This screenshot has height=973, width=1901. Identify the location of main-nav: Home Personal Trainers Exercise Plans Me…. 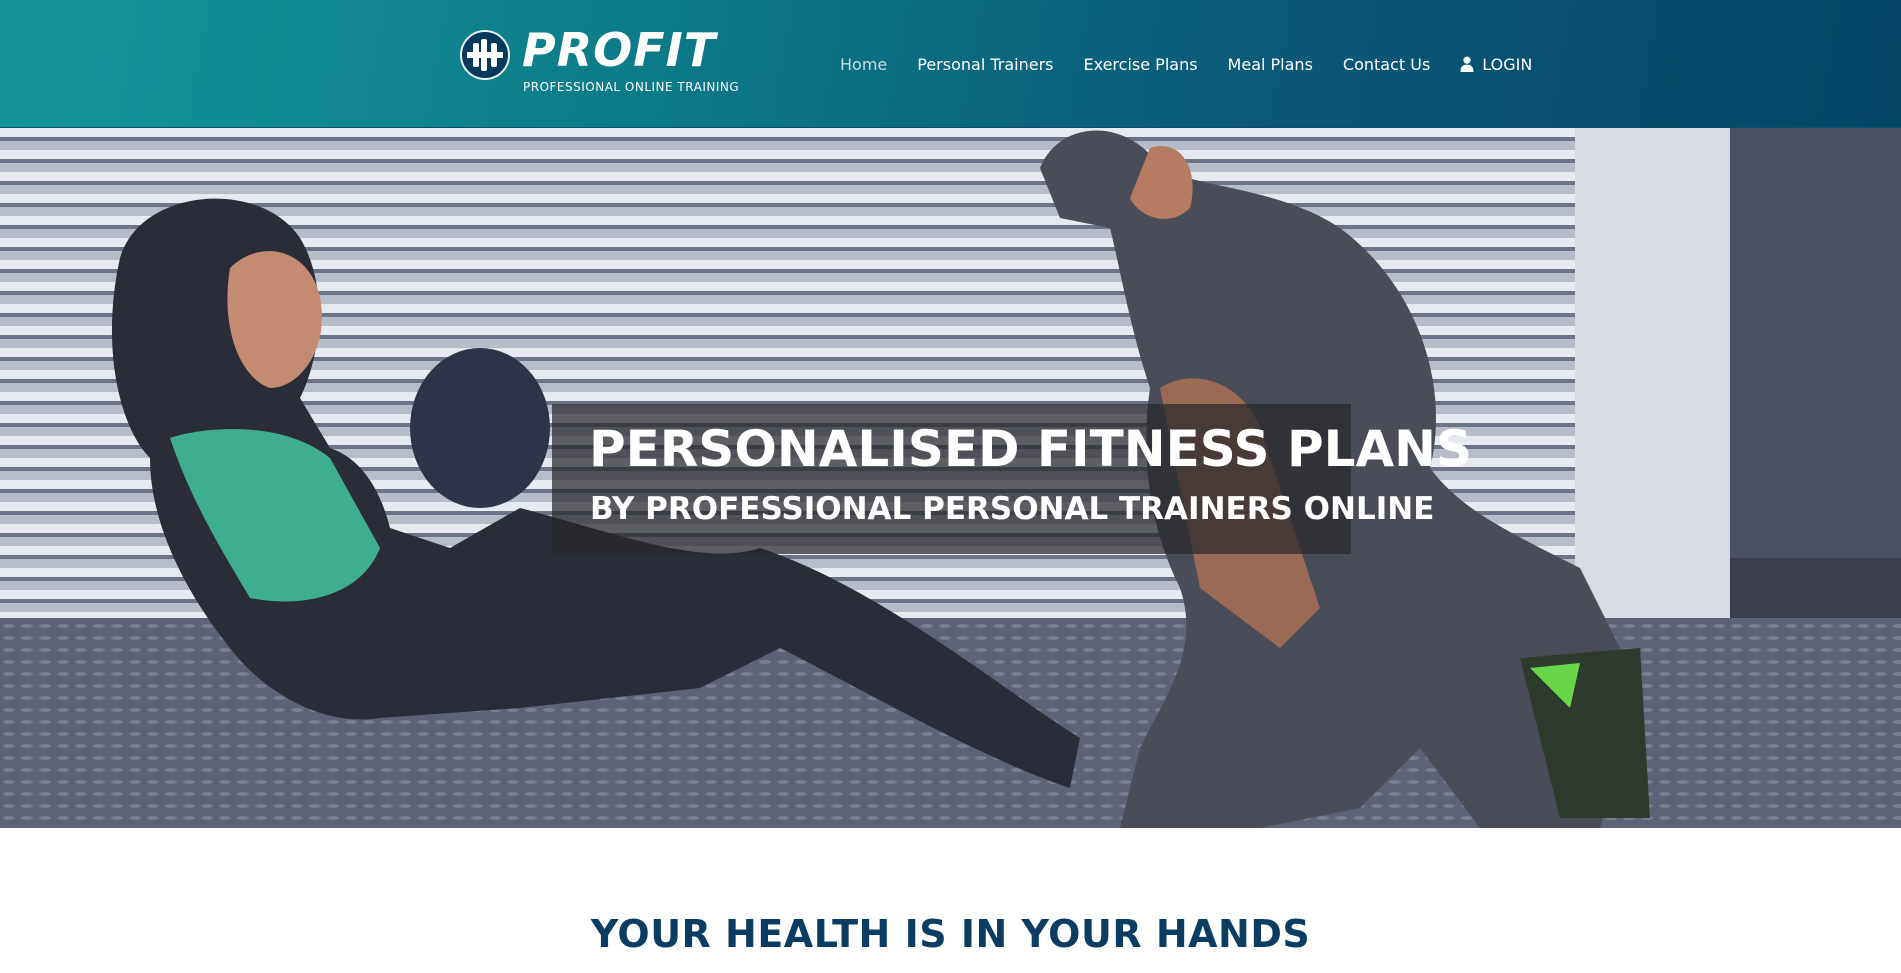
(1186, 64).